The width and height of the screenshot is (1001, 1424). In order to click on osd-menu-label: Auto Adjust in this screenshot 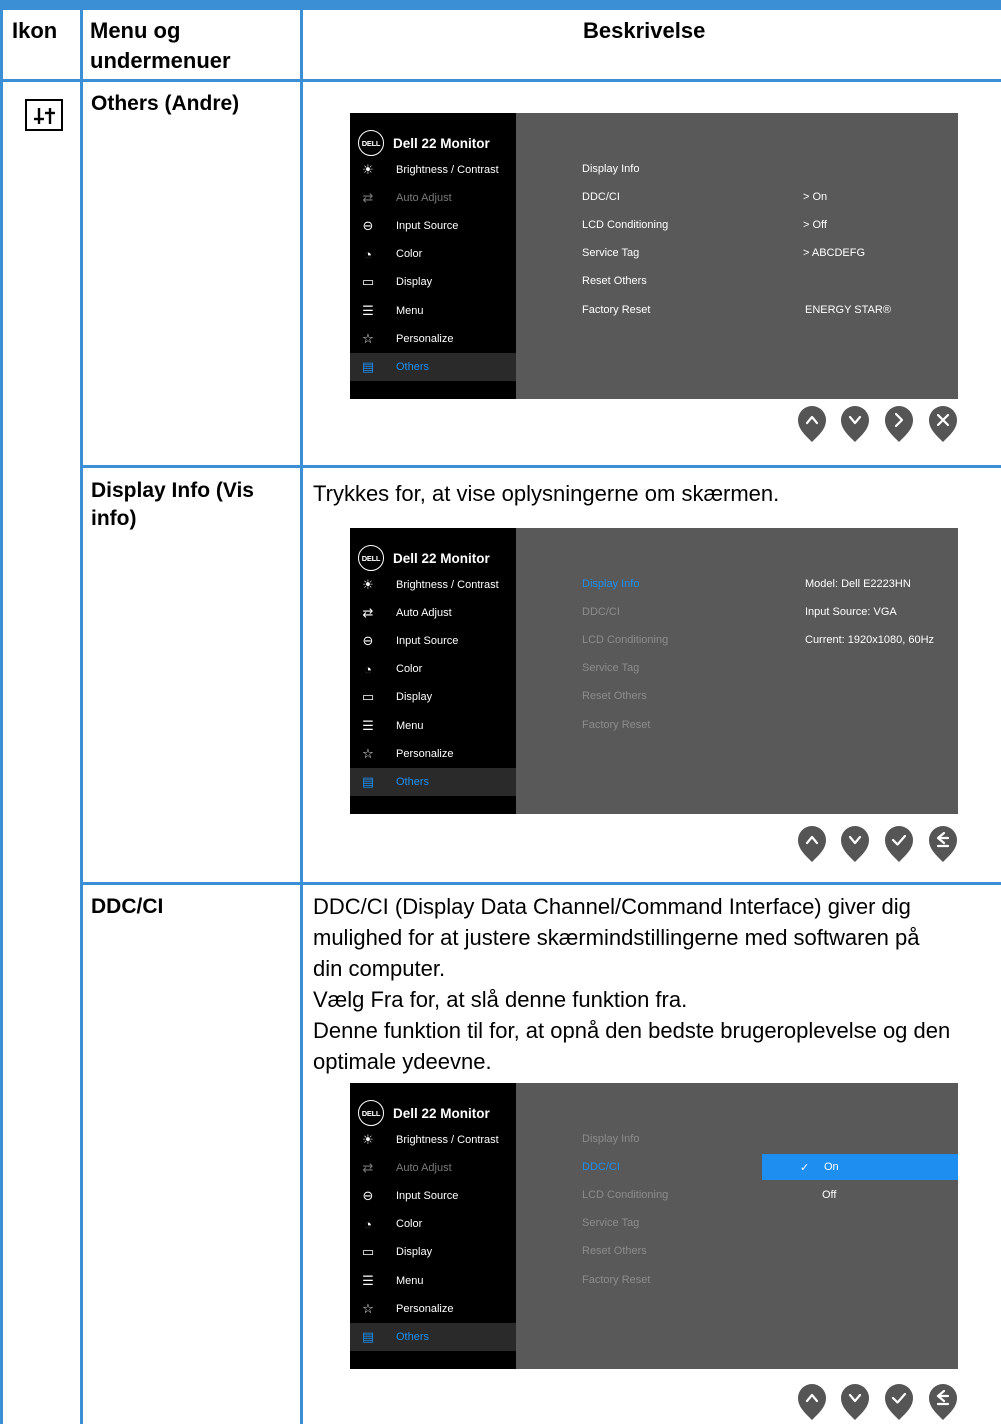, I will do `click(424, 613)`.